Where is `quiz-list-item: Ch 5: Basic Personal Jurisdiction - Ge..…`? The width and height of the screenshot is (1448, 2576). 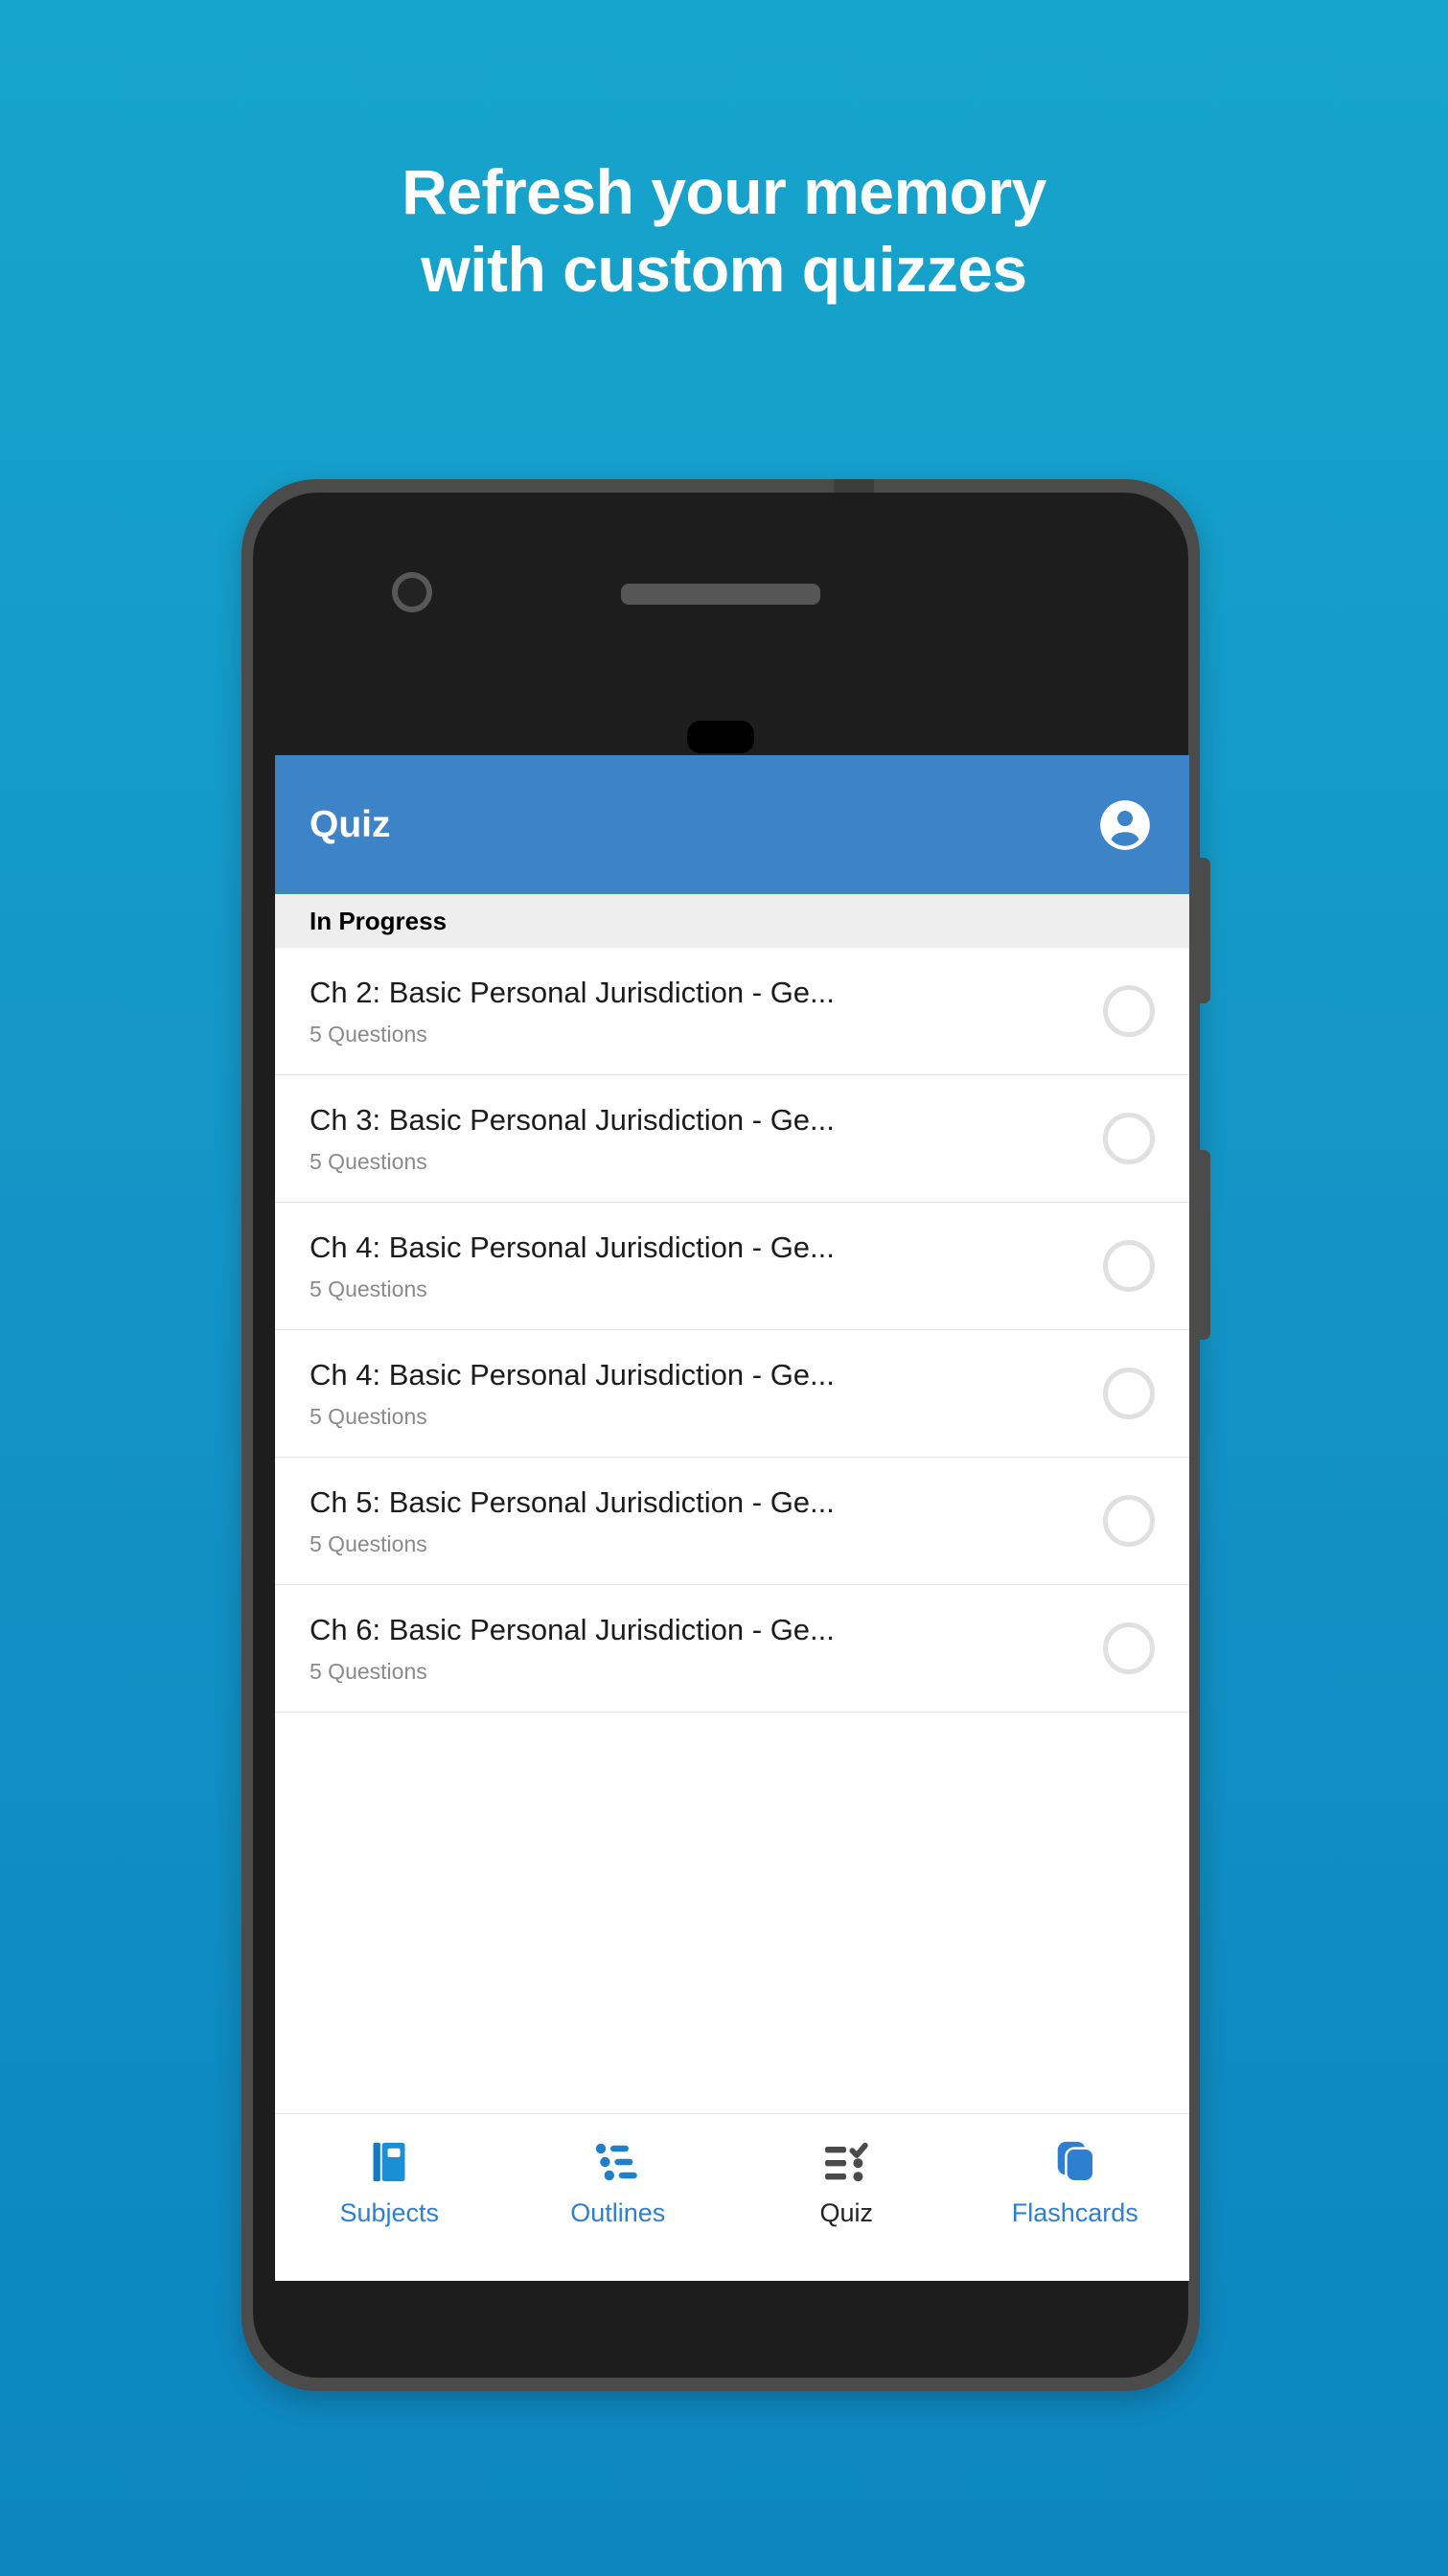 quiz-list-item: Ch 5: Basic Personal Jurisdiction - Ge..… is located at coordinates (732, 1521).